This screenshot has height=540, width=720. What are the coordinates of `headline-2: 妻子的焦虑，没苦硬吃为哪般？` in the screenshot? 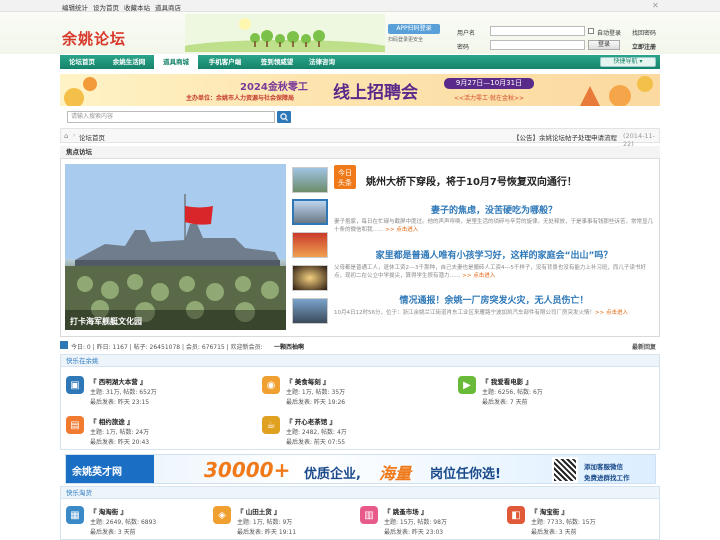 It's located at (494, 209).